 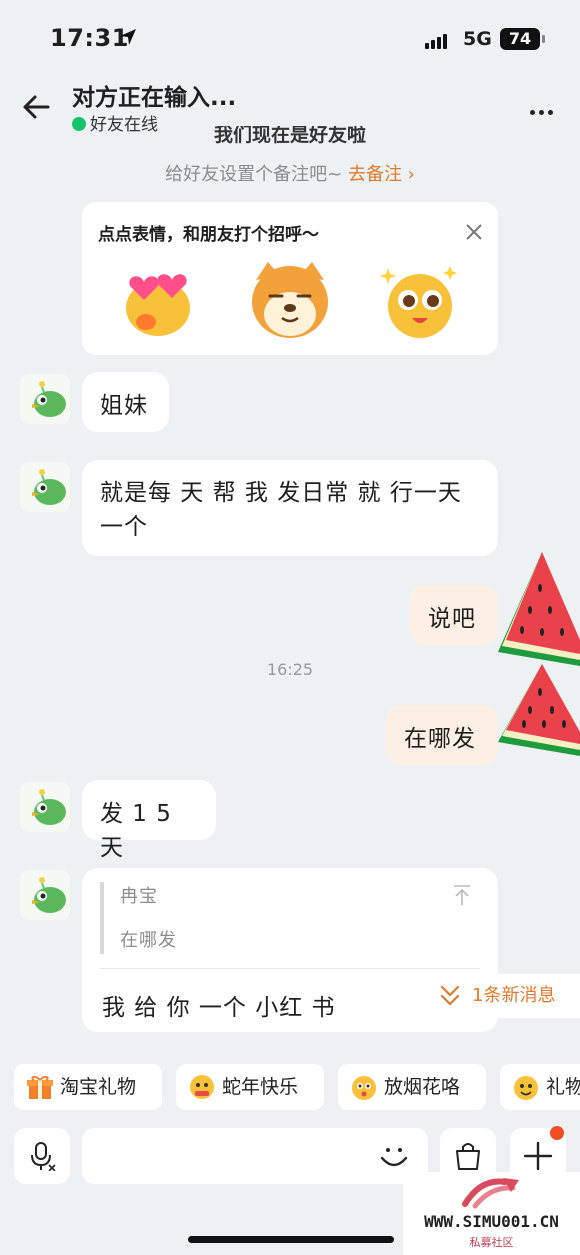 I want to click on message-text: 就是每 天 帮 我 发日常 就 行一天, so click(x=281, y=493).